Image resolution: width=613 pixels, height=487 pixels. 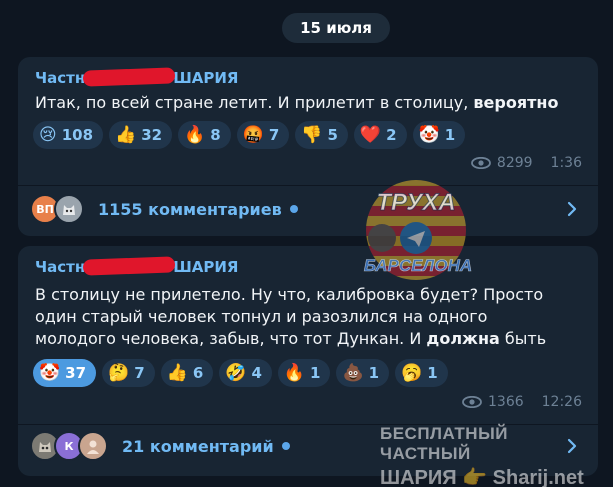 What do you see at coordinates (152, 135) in the screenshot?
I see `reaction-count: 32` at bounding box center [152, 135].